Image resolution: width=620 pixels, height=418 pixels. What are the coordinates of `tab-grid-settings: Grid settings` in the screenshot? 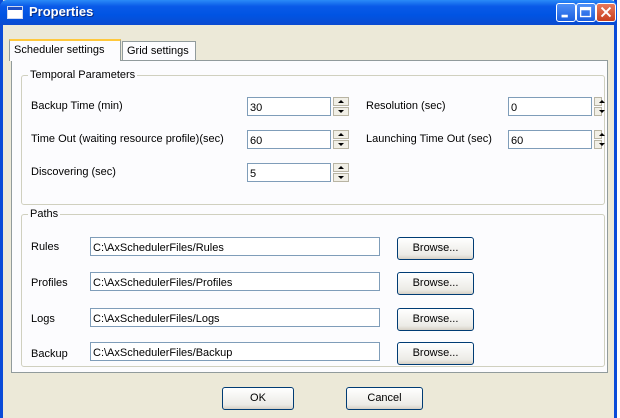 It's located at (159, 50).